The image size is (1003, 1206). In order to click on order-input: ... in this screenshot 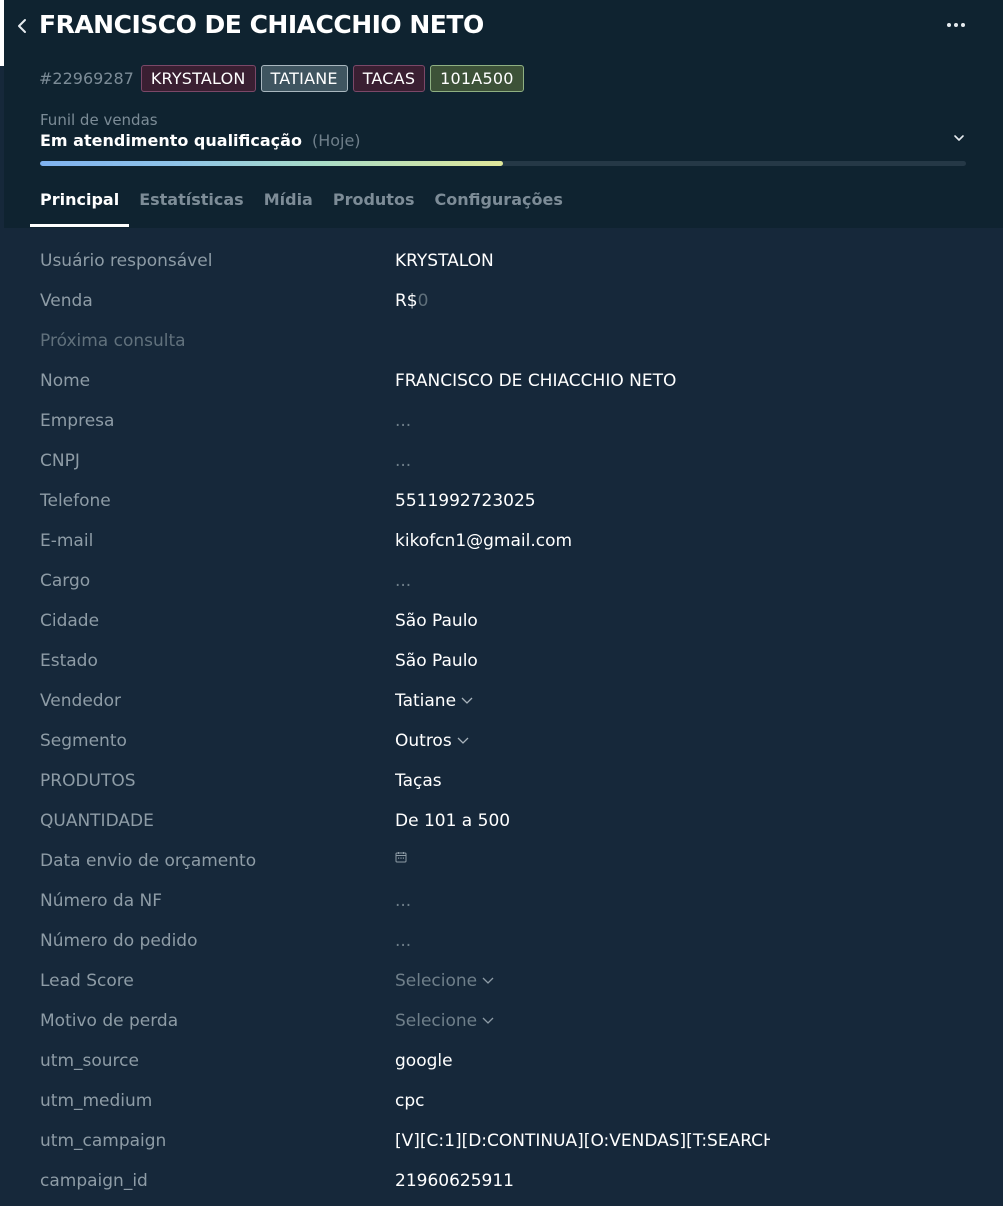, I will do `click(403, 941)`.